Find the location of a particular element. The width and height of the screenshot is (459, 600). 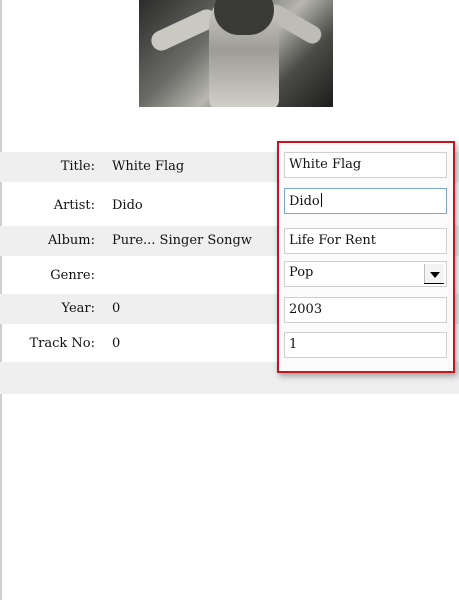

label-title: Title: is located at coordinates (77, 166).